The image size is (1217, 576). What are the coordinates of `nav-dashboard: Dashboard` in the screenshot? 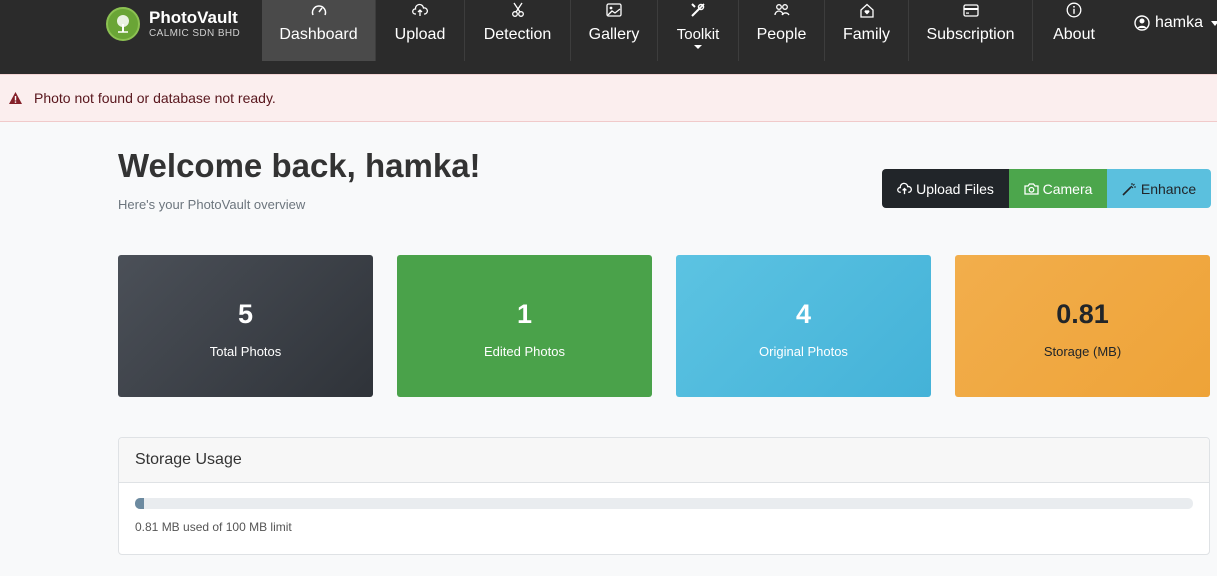 It's located at (319, 30).